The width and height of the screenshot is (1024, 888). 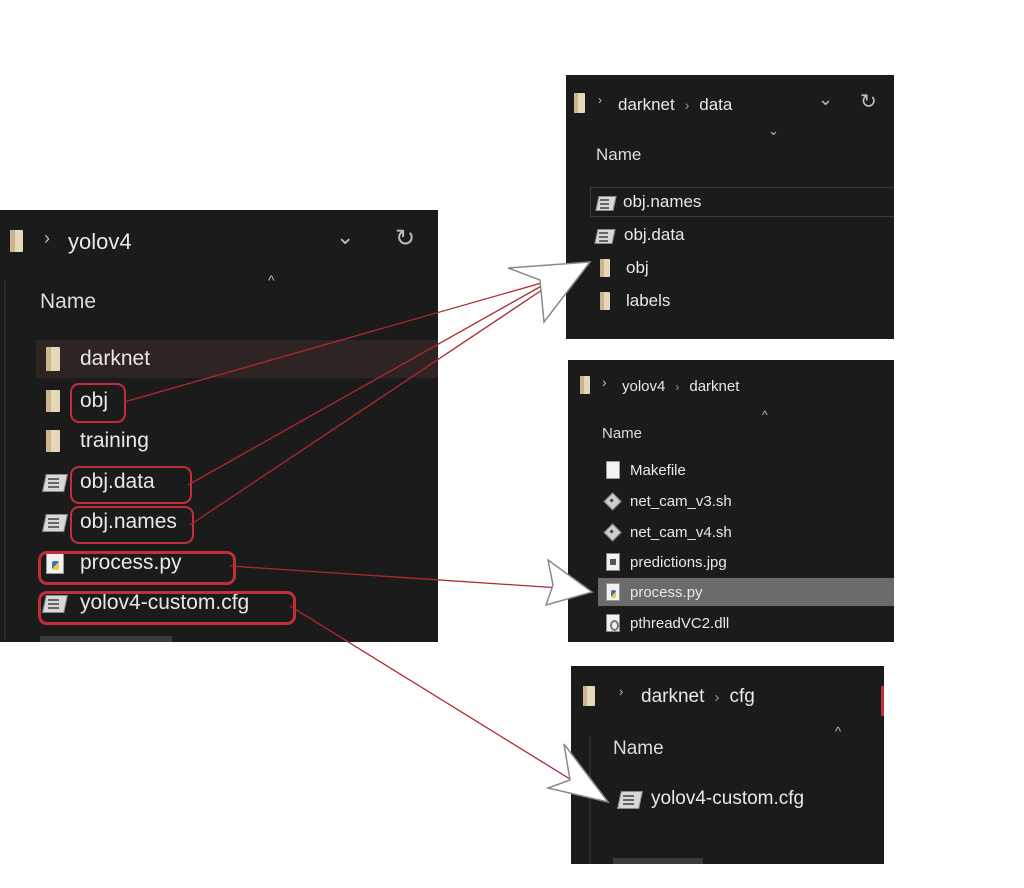 What do you see at coordinates (137, 568) in the screenshot?
I see `highlight-process-py` at bounding box center [137, 568].